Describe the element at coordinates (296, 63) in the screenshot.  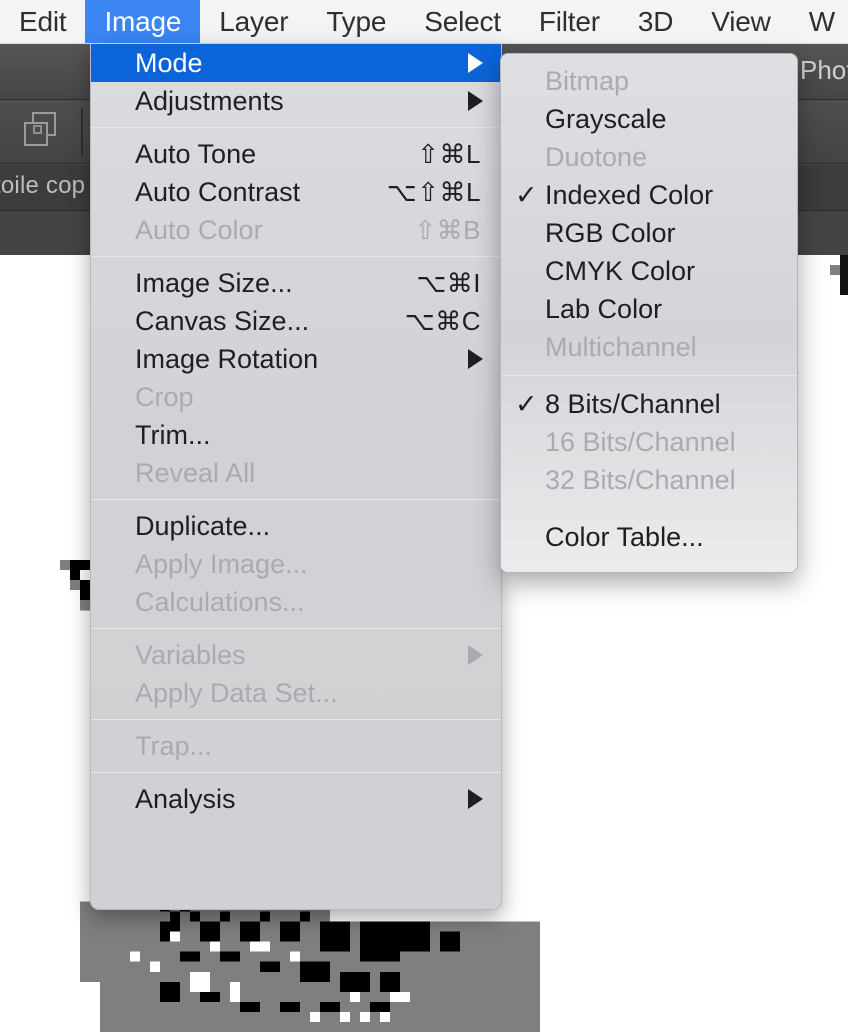
I see `menu-item-mode: Mode` at that location.